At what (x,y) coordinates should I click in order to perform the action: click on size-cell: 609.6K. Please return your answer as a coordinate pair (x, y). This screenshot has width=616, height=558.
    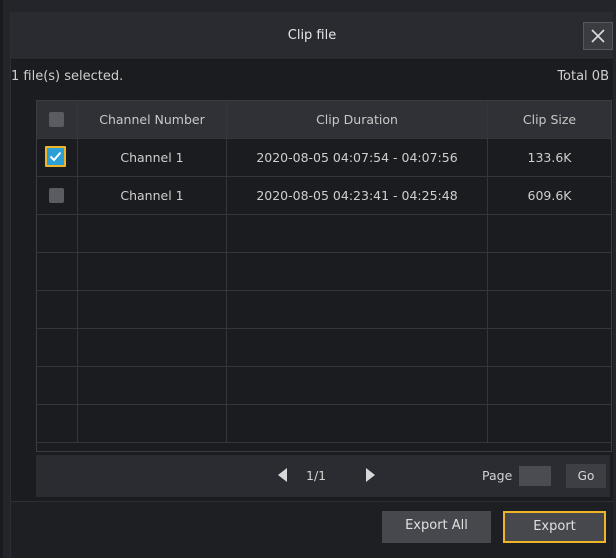
    Looking at the image, I should click on (549, 195).